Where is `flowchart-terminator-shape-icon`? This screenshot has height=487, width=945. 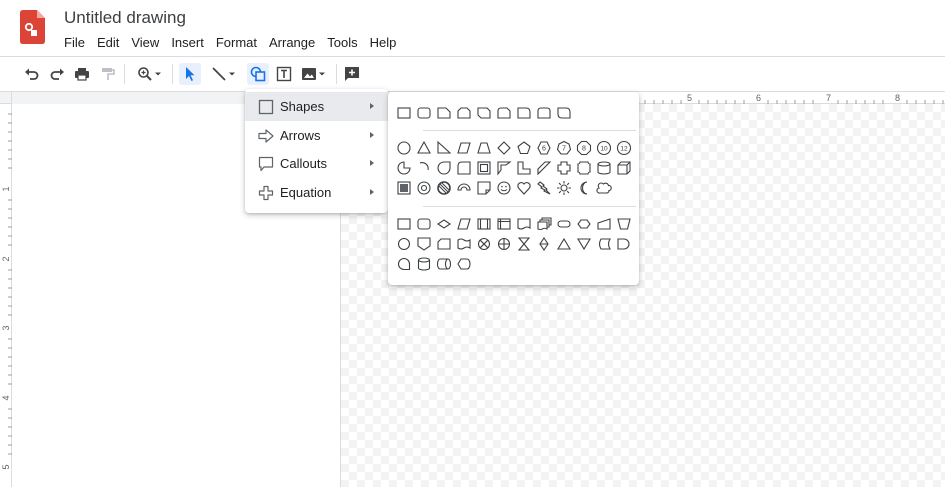
flowchart-terminator-shape-icon is located at coordinates (564, 224).